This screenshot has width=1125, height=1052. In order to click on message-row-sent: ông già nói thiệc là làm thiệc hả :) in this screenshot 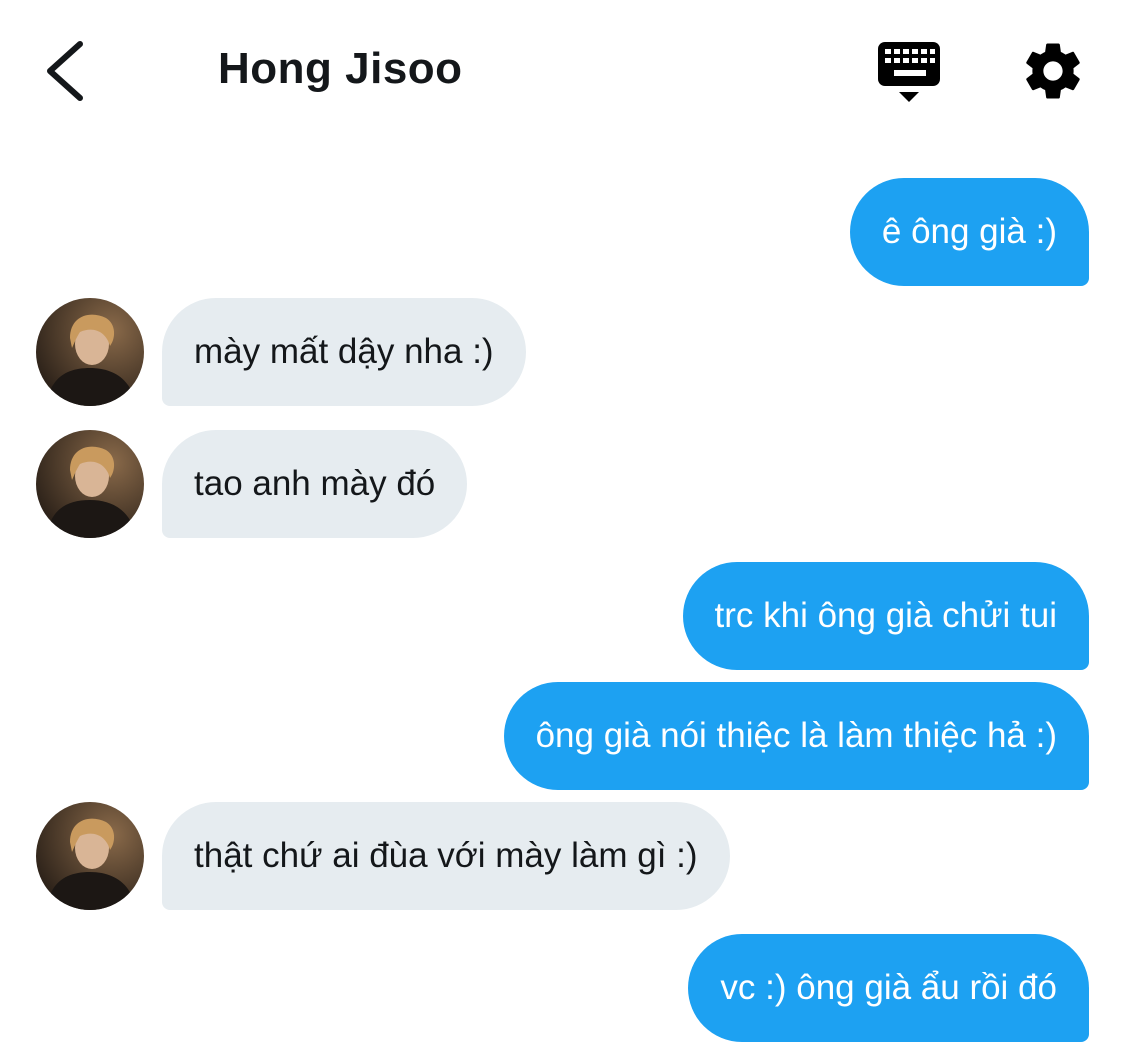, I will do `click(562, 736)`.